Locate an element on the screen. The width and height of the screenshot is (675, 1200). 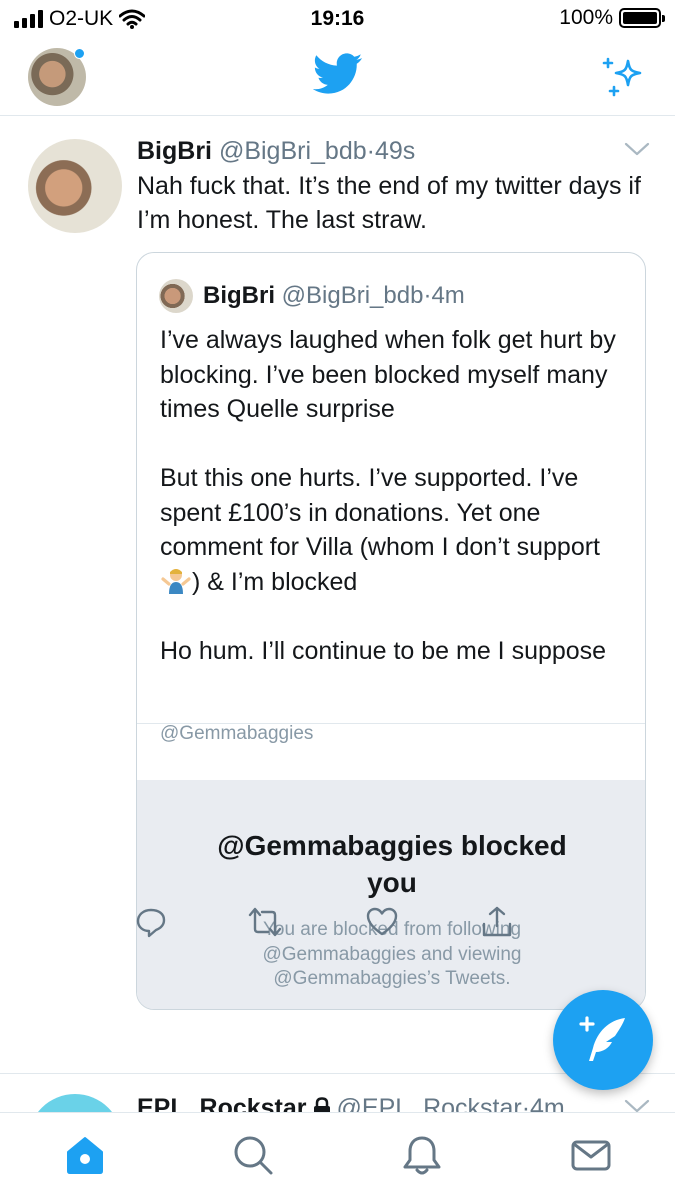
twitter-bird-icon is located at coordinates (338, 74).